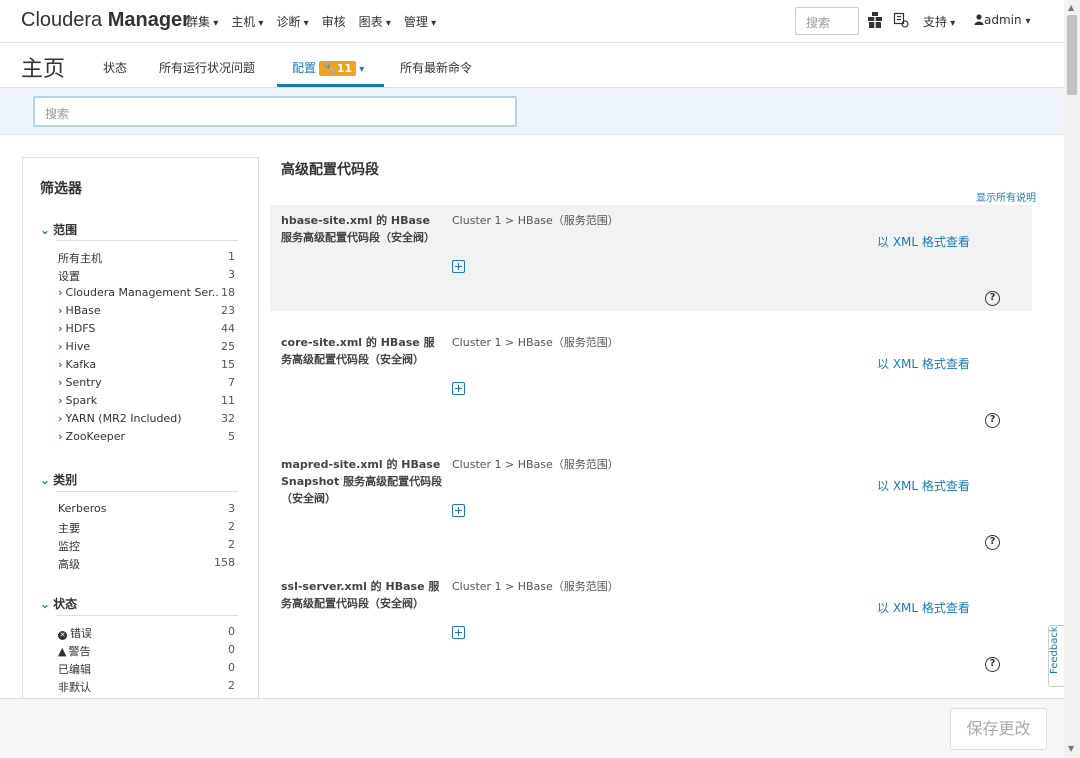 This screenshot has width=1080, height=758. What do you see at coordinates (1071, 7) in the screenshot?
I see `scroll-up-icon: ▲` at bounding box center [1071, 7].